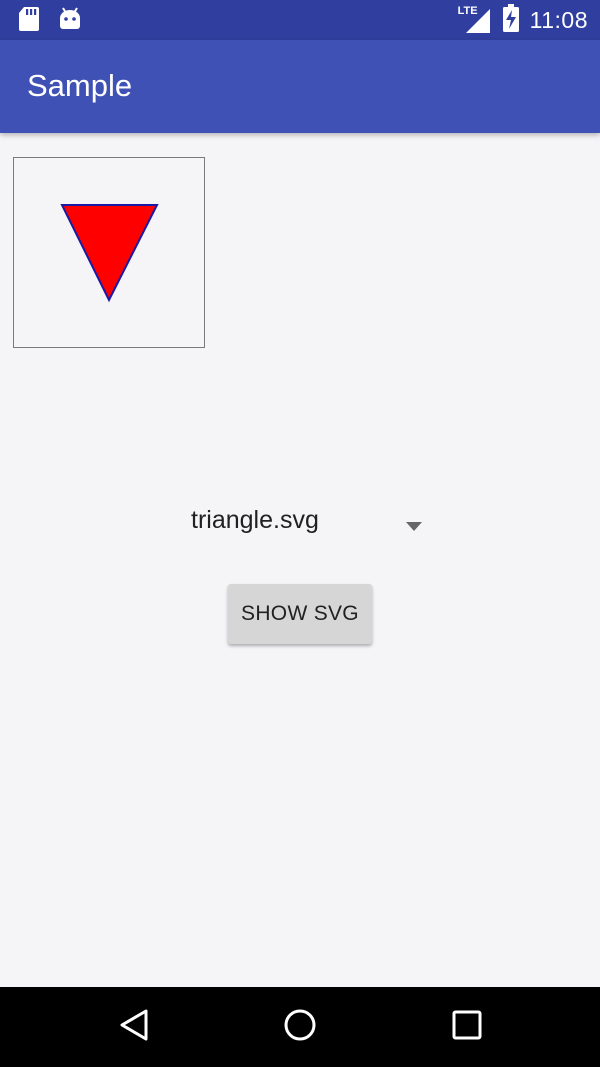 The height and width of the screenshot is (1067, 600). I want to click on battery-charging-icon, so click(511, 20).